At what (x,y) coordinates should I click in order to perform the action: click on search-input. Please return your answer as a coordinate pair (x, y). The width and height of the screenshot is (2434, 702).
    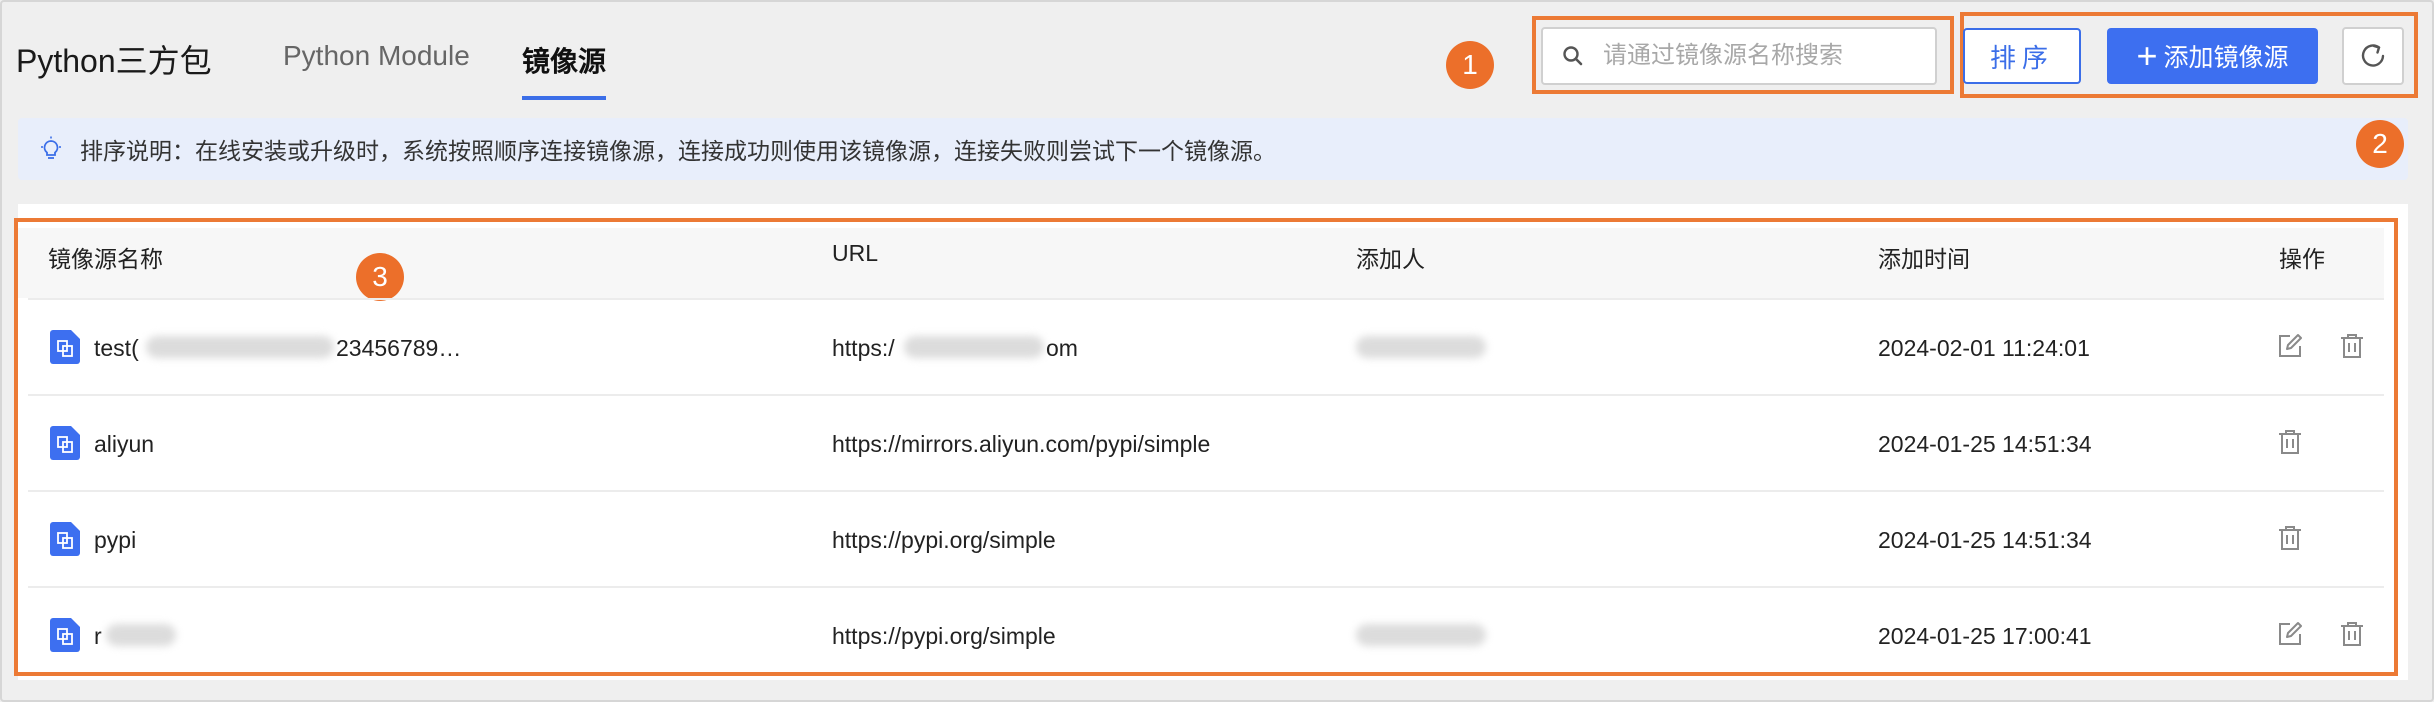
    Looking at the image, I should click on (1763, 56).